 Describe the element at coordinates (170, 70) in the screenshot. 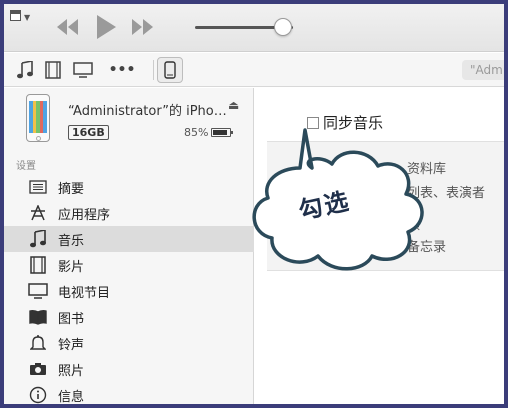

I see `iphone-icon` at that location.